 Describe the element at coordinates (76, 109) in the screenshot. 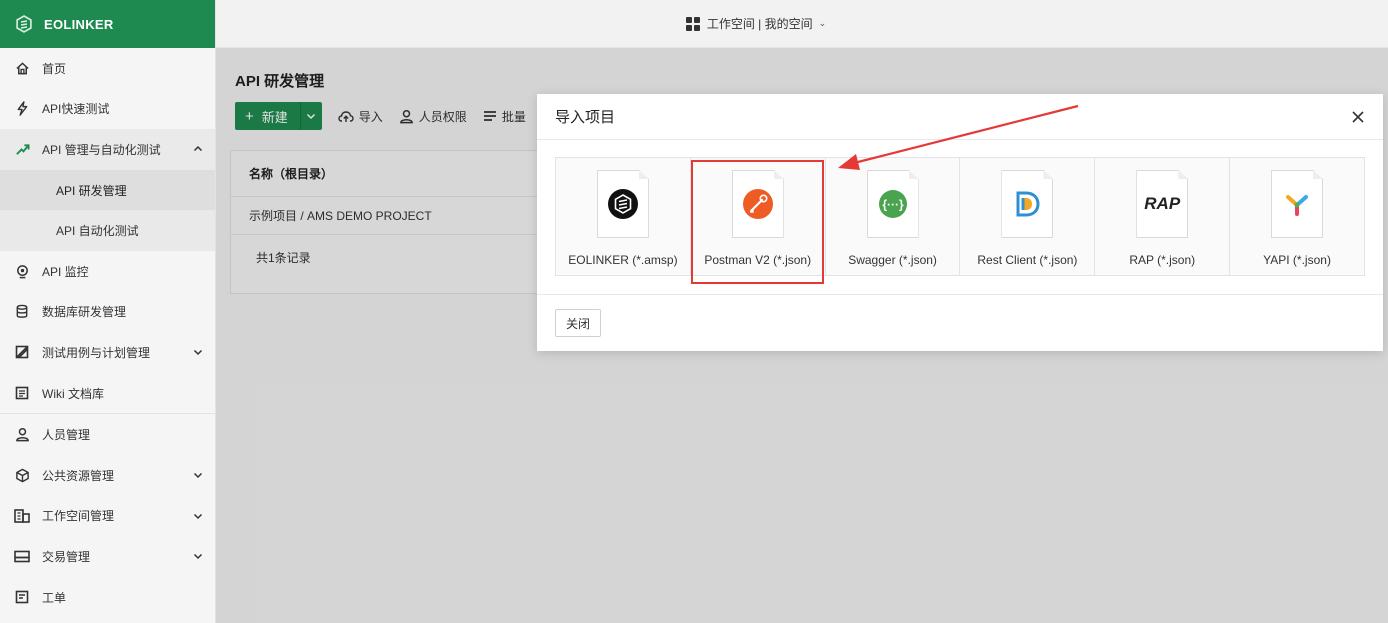

I see `sidebar-item-label: API快速测试` at that location.